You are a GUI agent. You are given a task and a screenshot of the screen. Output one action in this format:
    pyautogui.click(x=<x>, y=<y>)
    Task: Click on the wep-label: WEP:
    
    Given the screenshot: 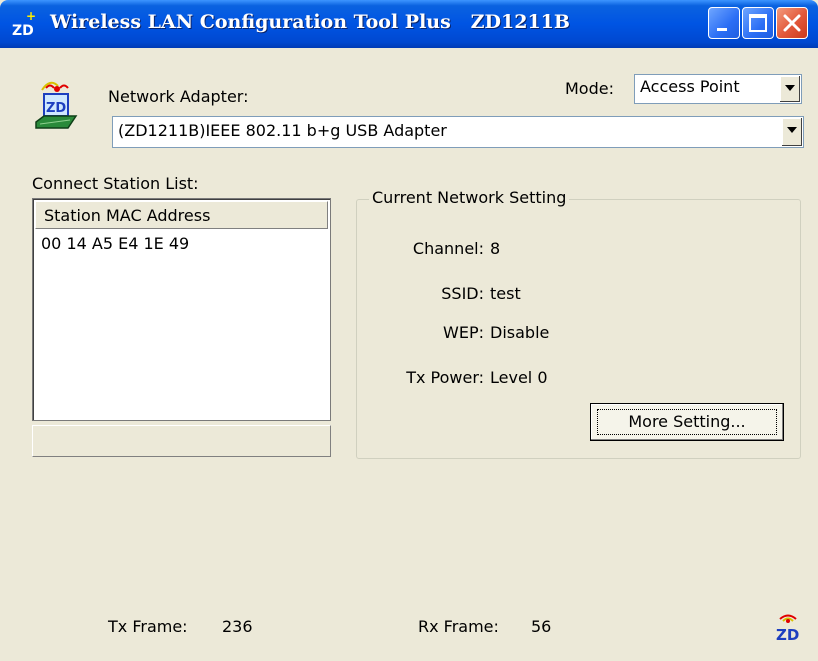 What is the action you would take?
    pyautogui.click(x=463, y=332)
    